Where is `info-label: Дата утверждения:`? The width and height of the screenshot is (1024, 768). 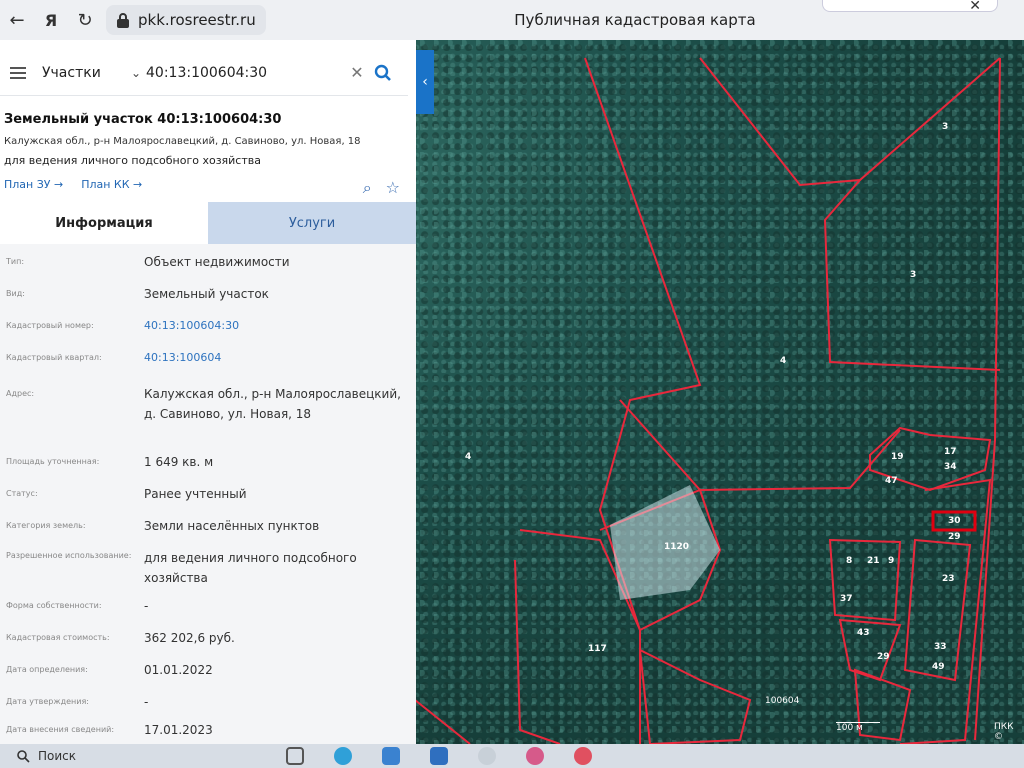
info-label: Дата утверждения: is located at coordinates (47, 701).